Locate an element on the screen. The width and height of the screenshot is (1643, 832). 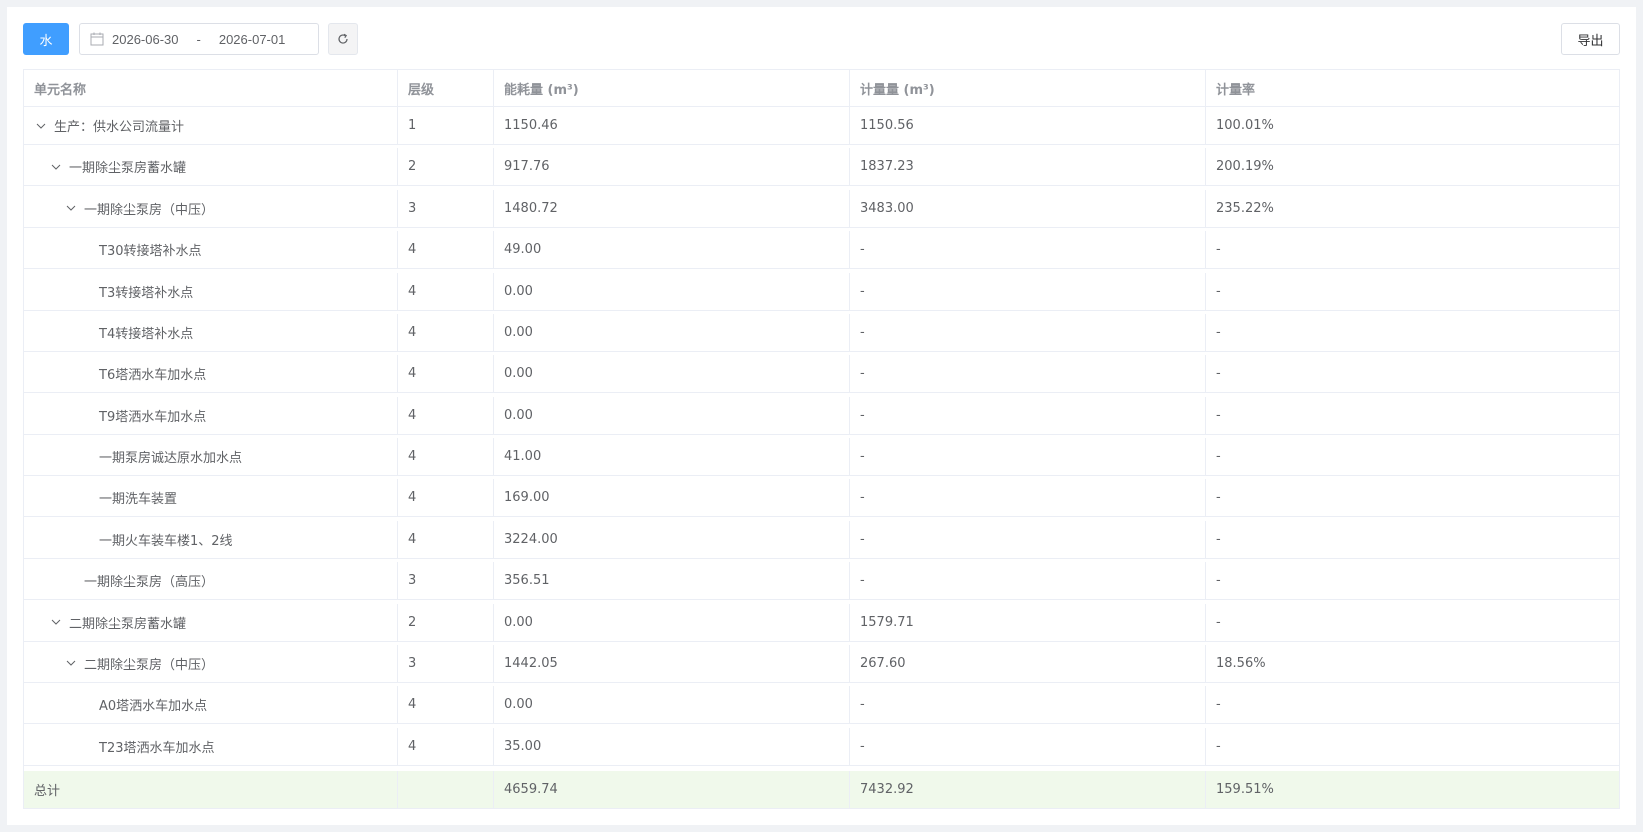
unit-name-text: T6塔洒水车加水点 is located at coordinates (153, 376).